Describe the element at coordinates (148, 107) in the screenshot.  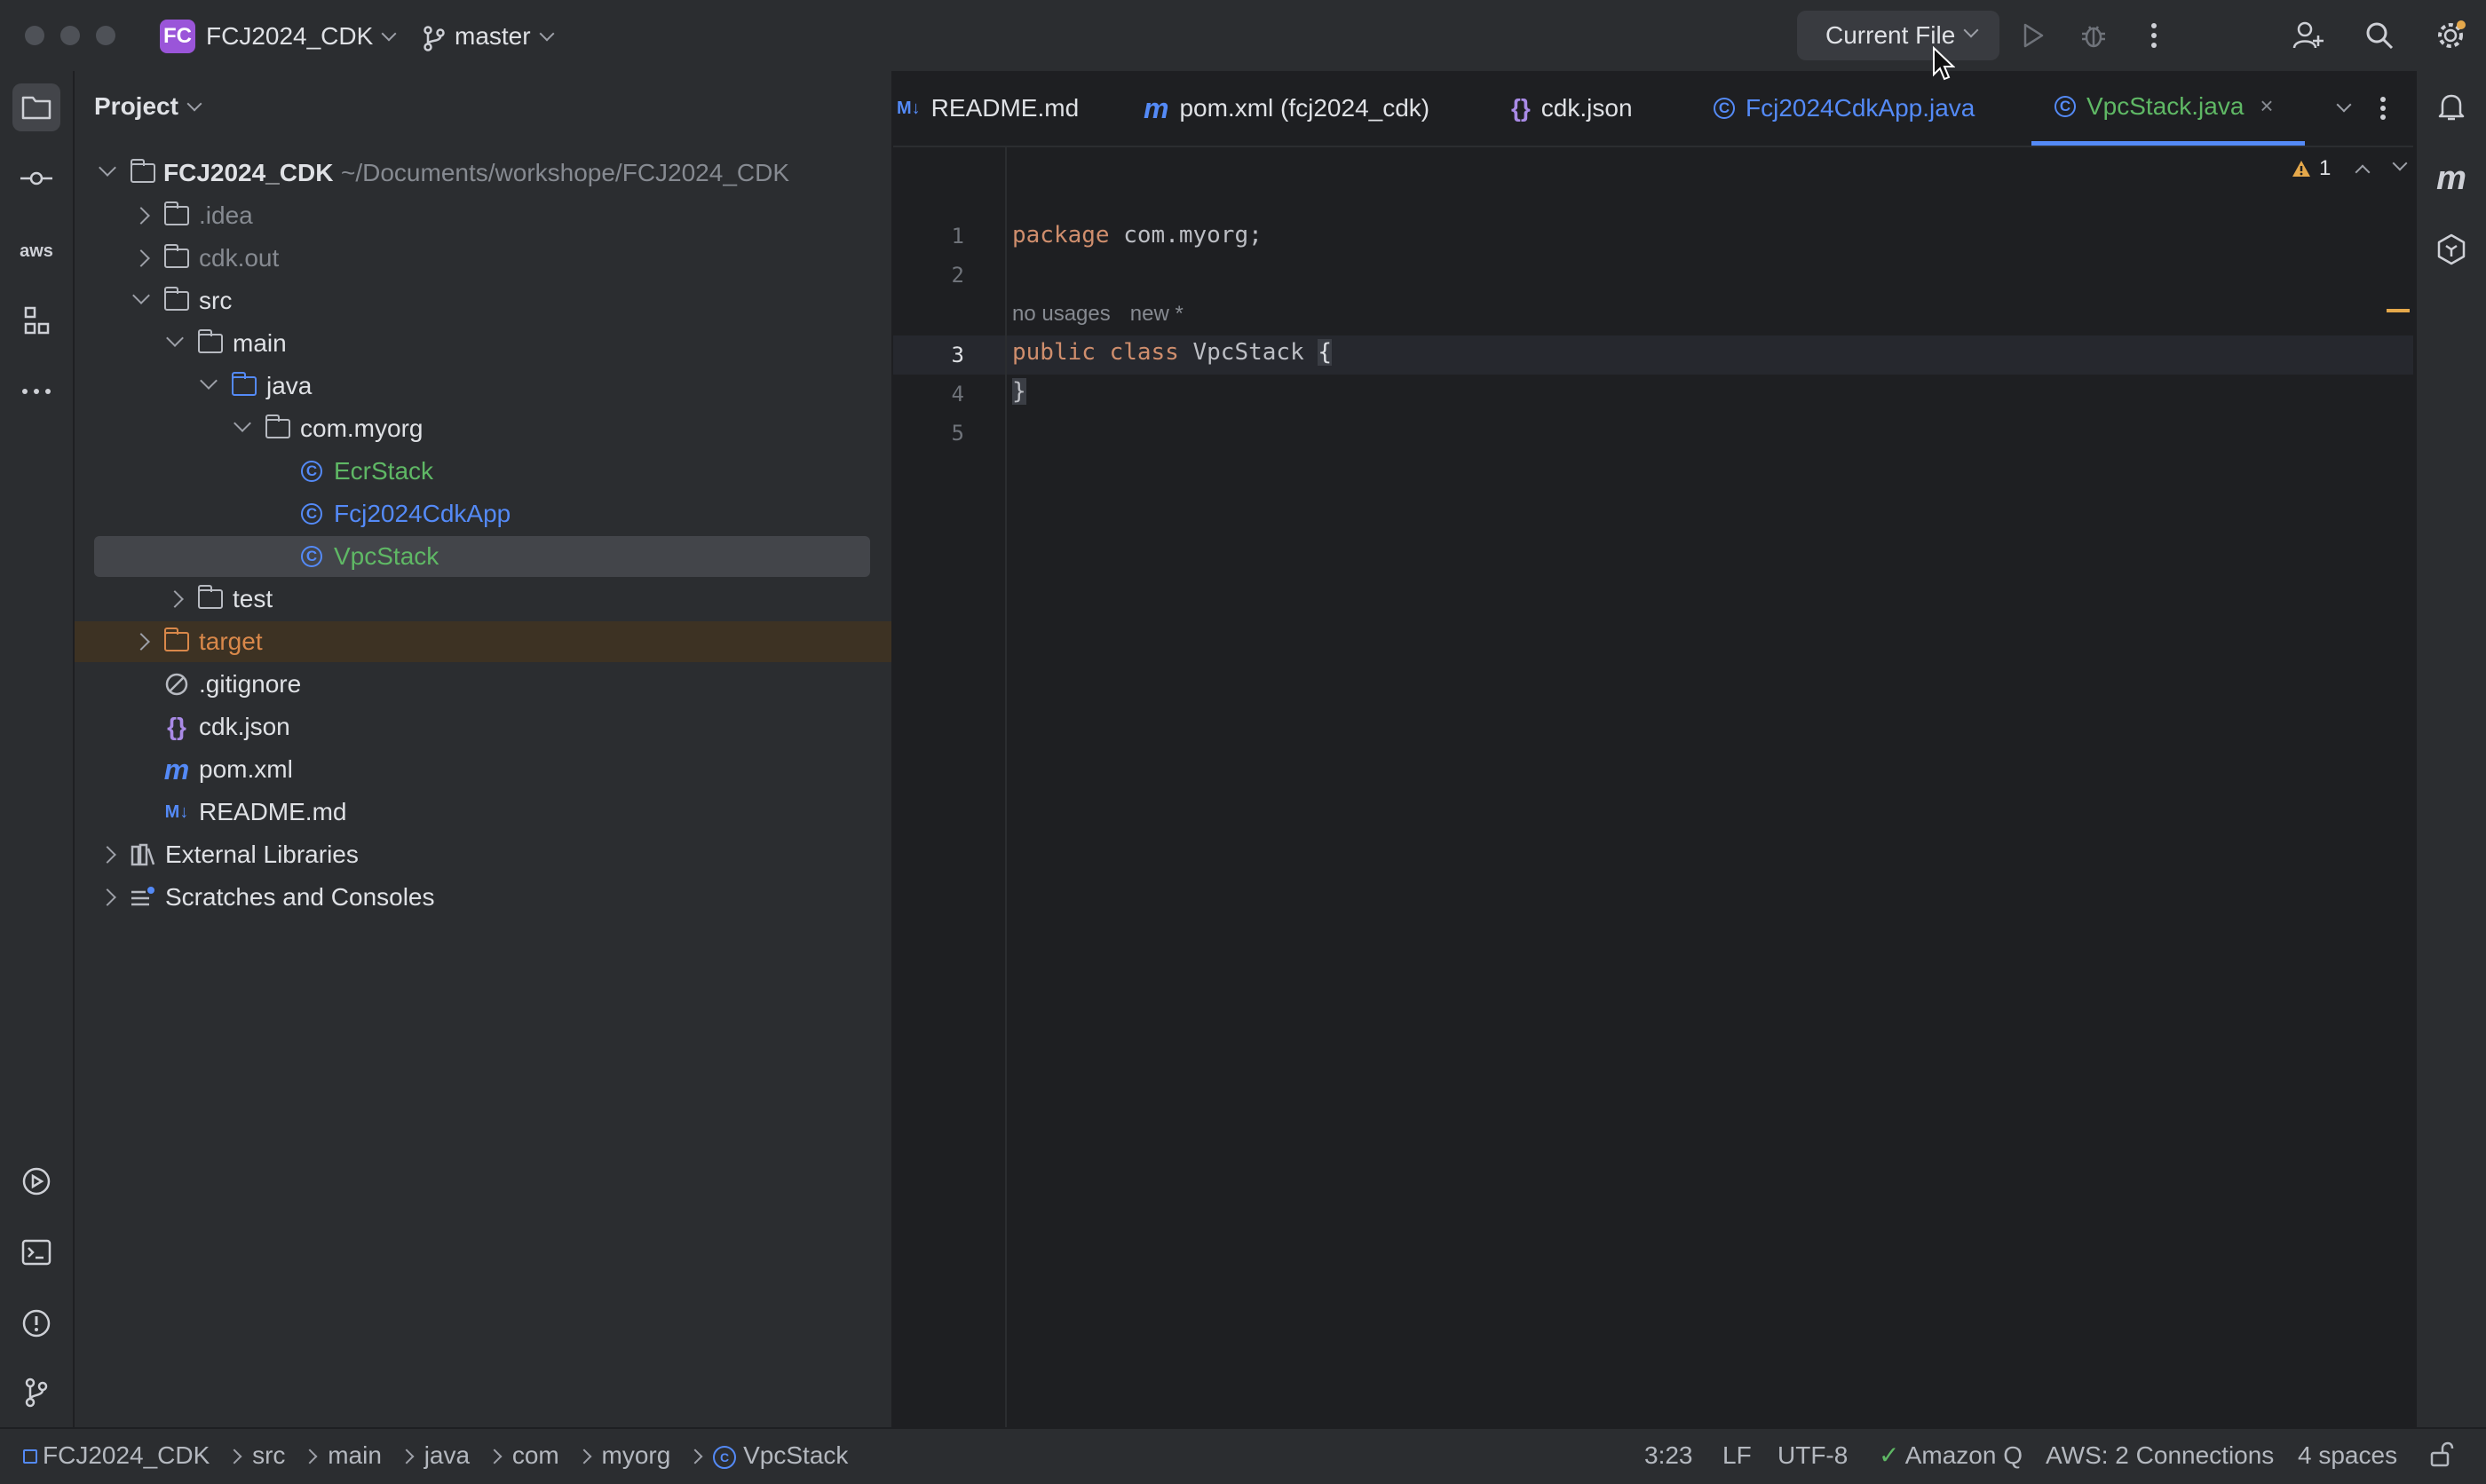
I see `project-view-selector: Project` at that location.